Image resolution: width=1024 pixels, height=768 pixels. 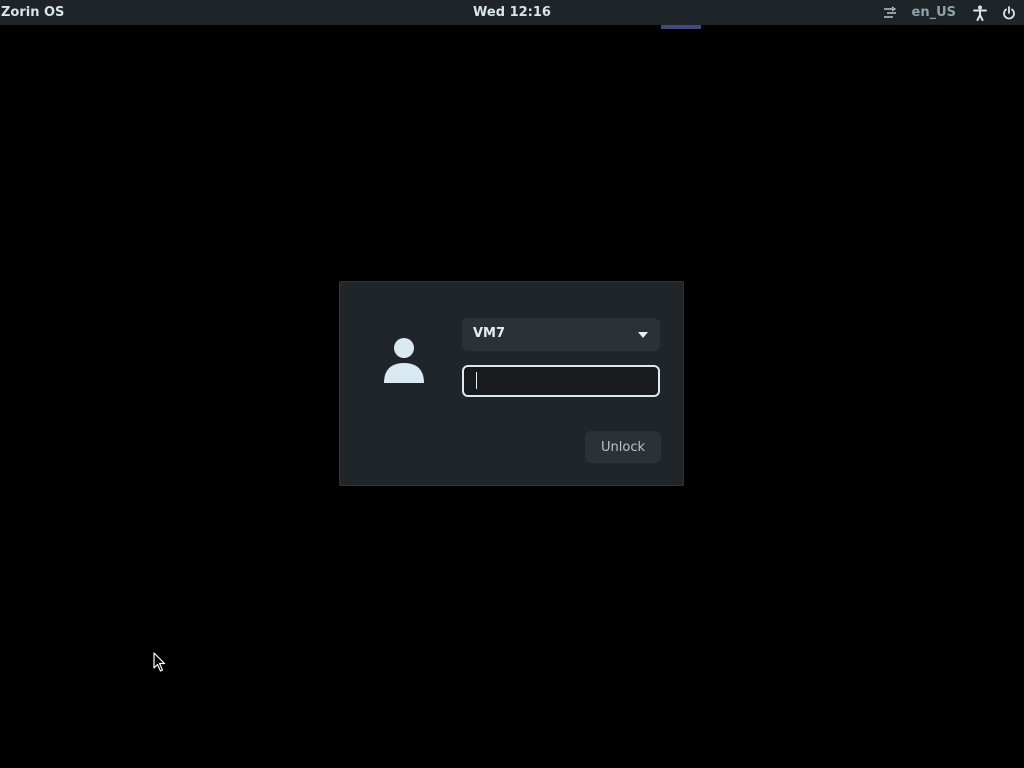 What do you see at coordinates (561, 381) in the screenshot?
I see `password-field` at bounding box center [561, 381].